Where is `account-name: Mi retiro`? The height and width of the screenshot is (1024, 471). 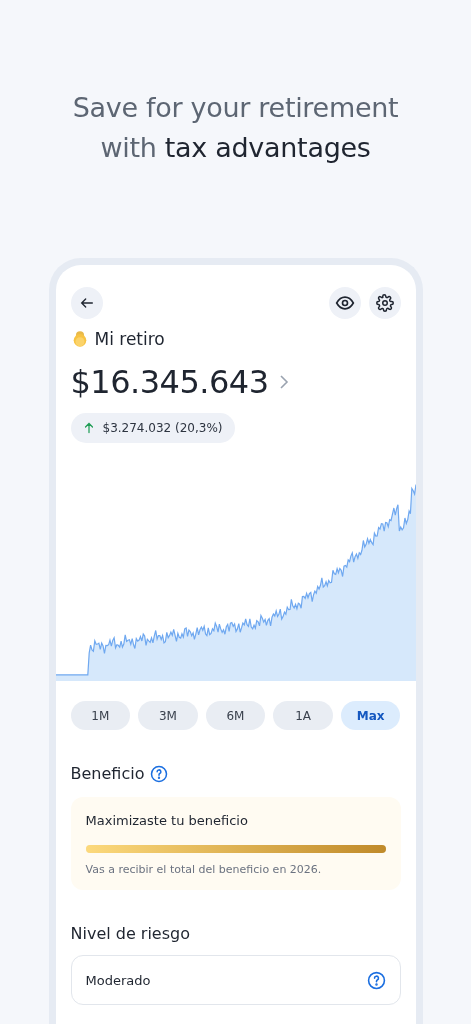
account-name: Mi retiro is located at coordinates (129, 339).